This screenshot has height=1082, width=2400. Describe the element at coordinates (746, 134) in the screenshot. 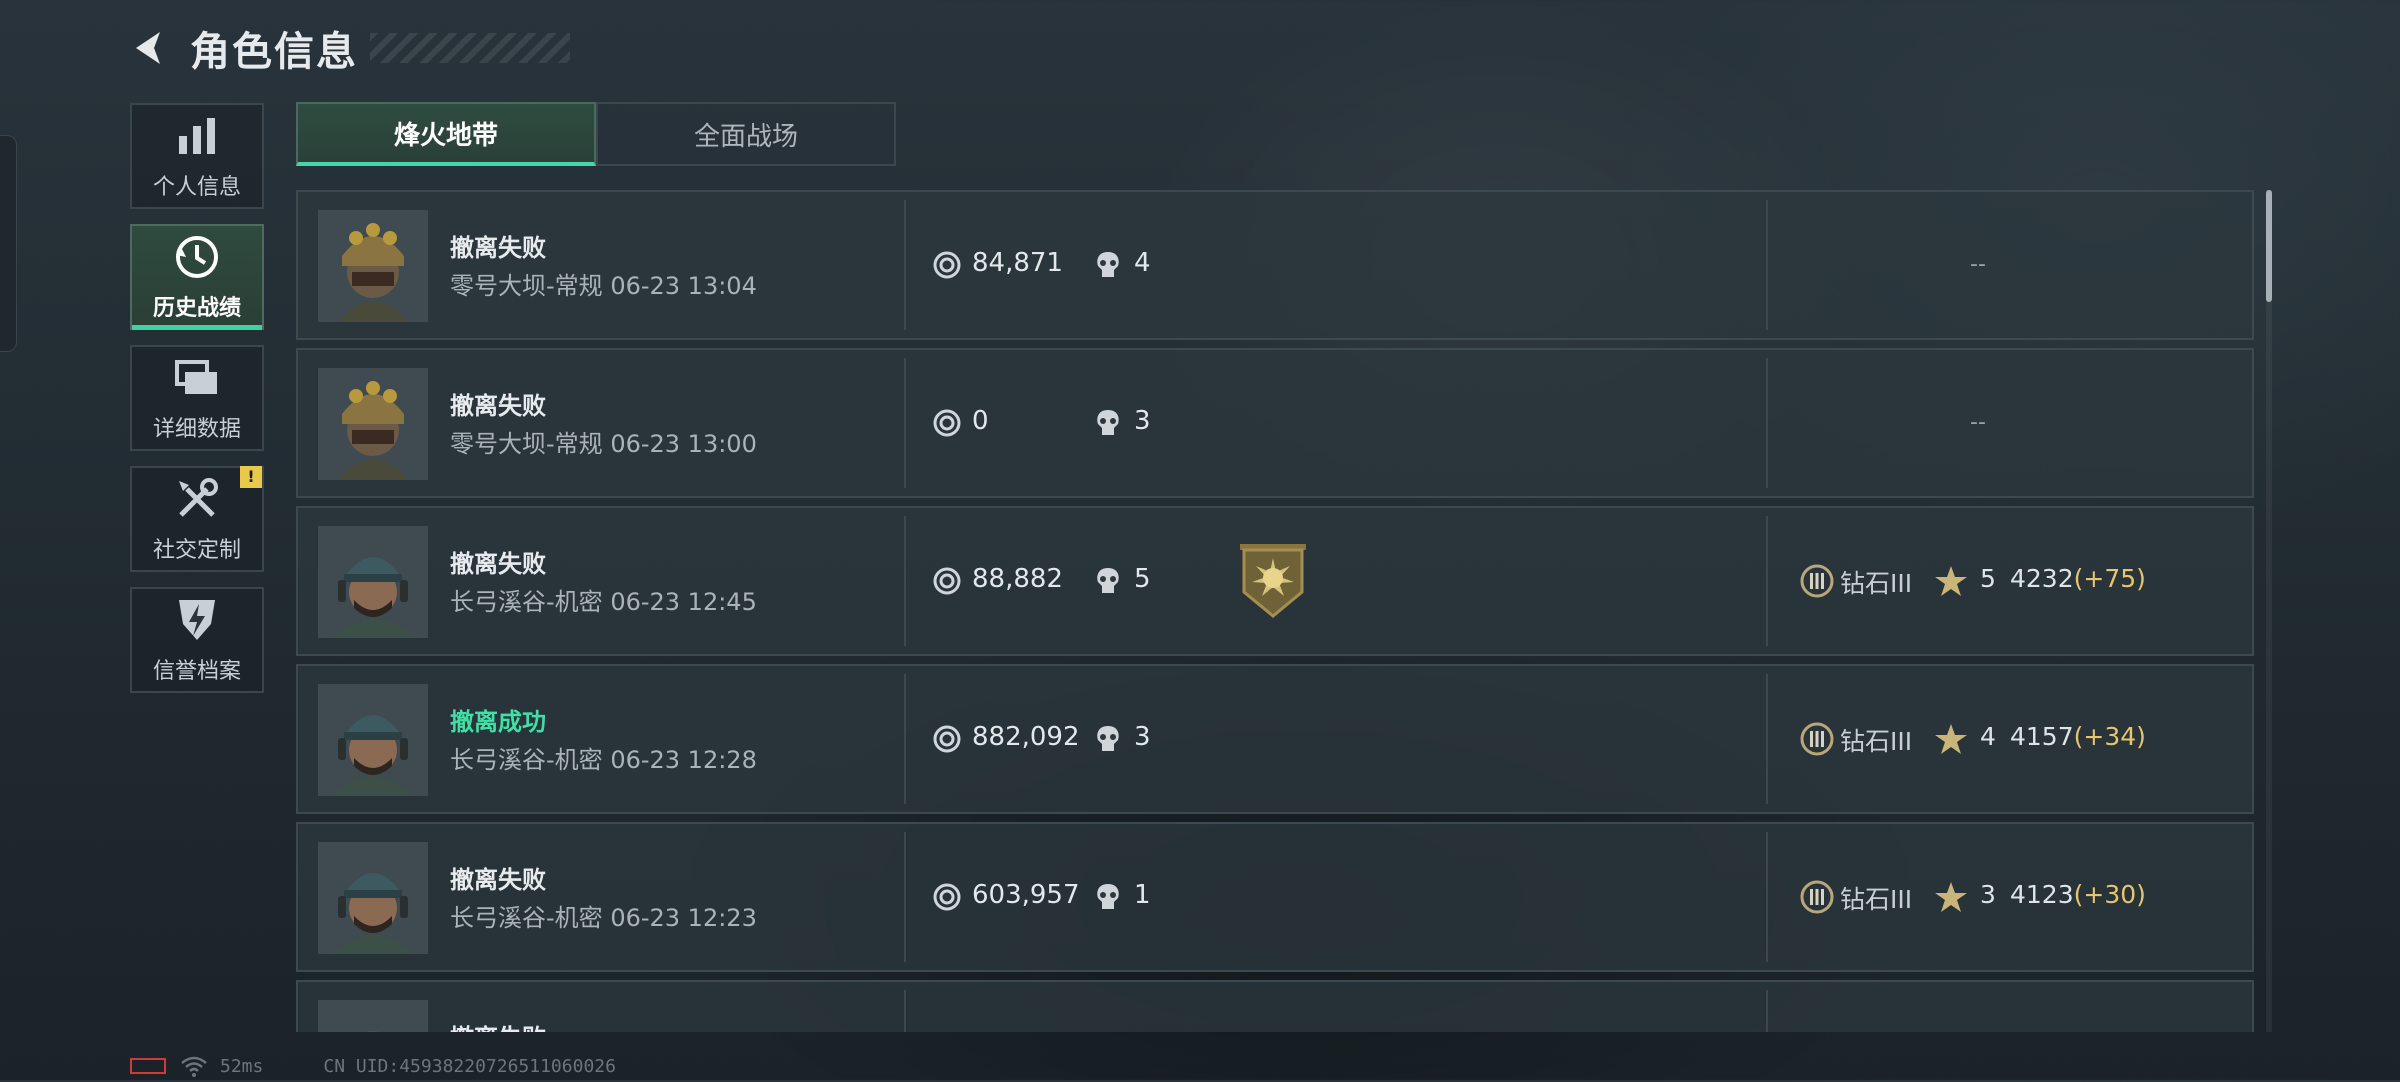

I see `tab-full-battlefield: 全面战场` at that location.